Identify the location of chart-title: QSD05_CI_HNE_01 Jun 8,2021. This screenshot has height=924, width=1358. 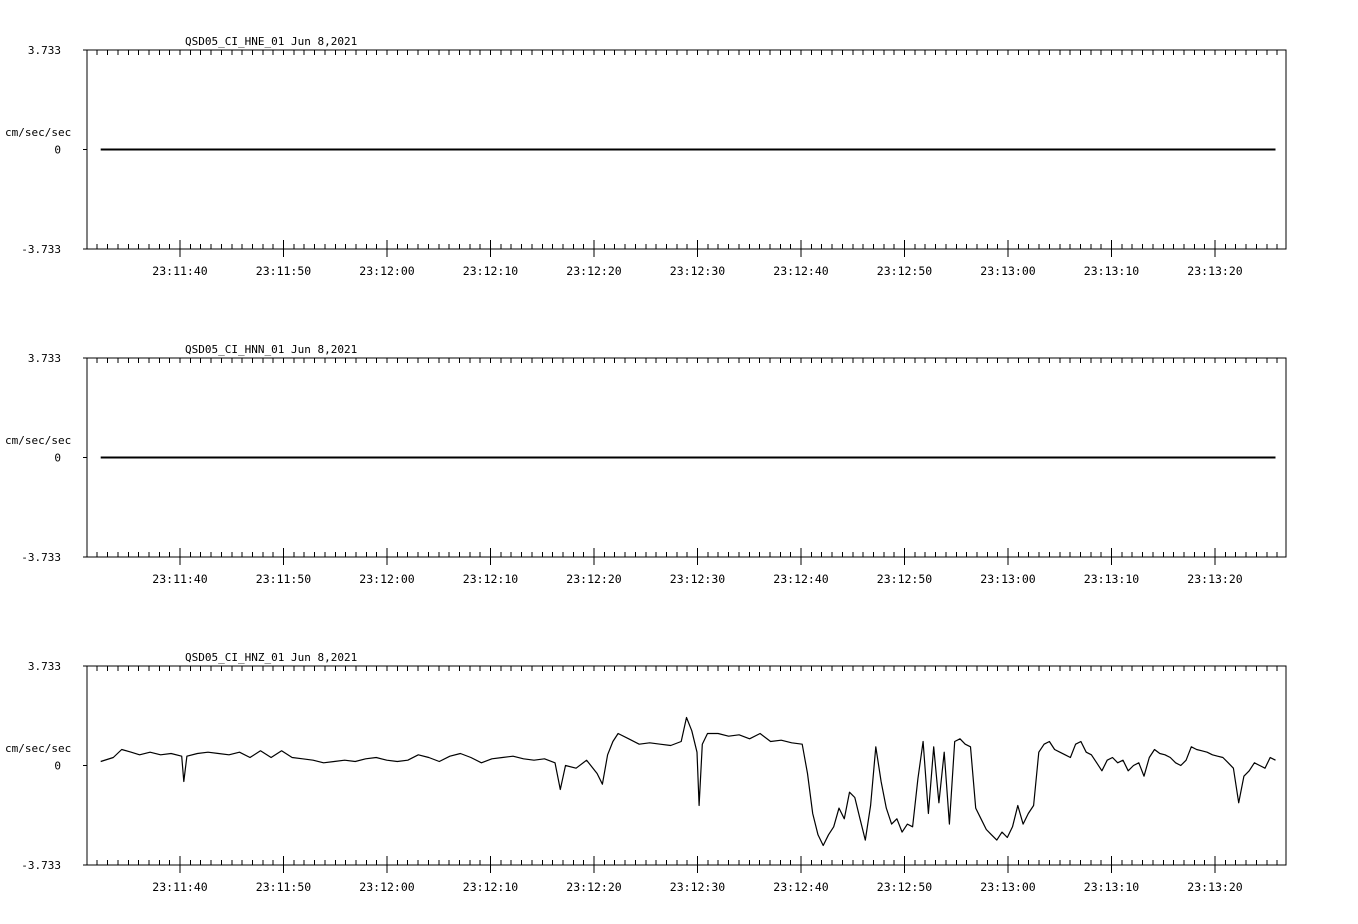
(271, 41).